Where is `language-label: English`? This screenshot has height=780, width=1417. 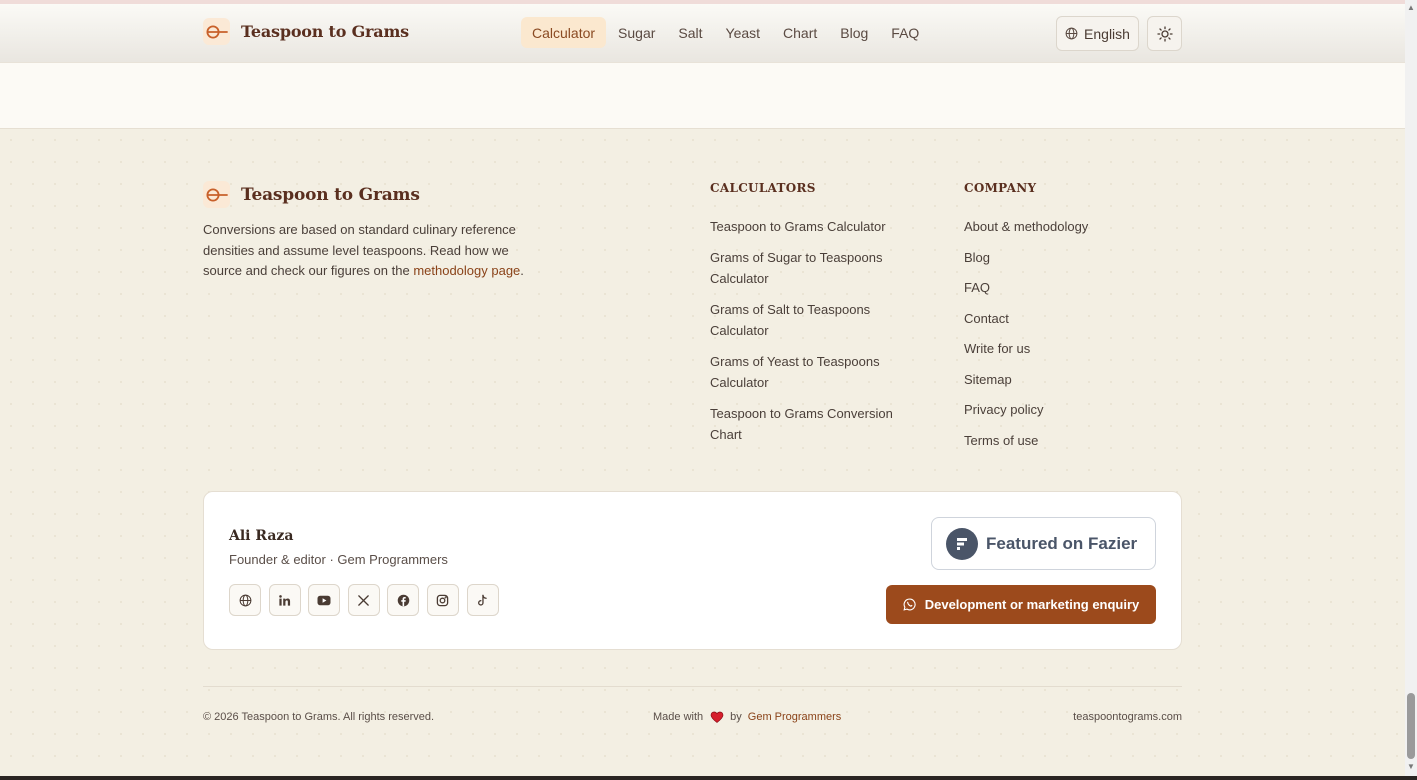
language-label: English is located at coordinates (1107, 33).